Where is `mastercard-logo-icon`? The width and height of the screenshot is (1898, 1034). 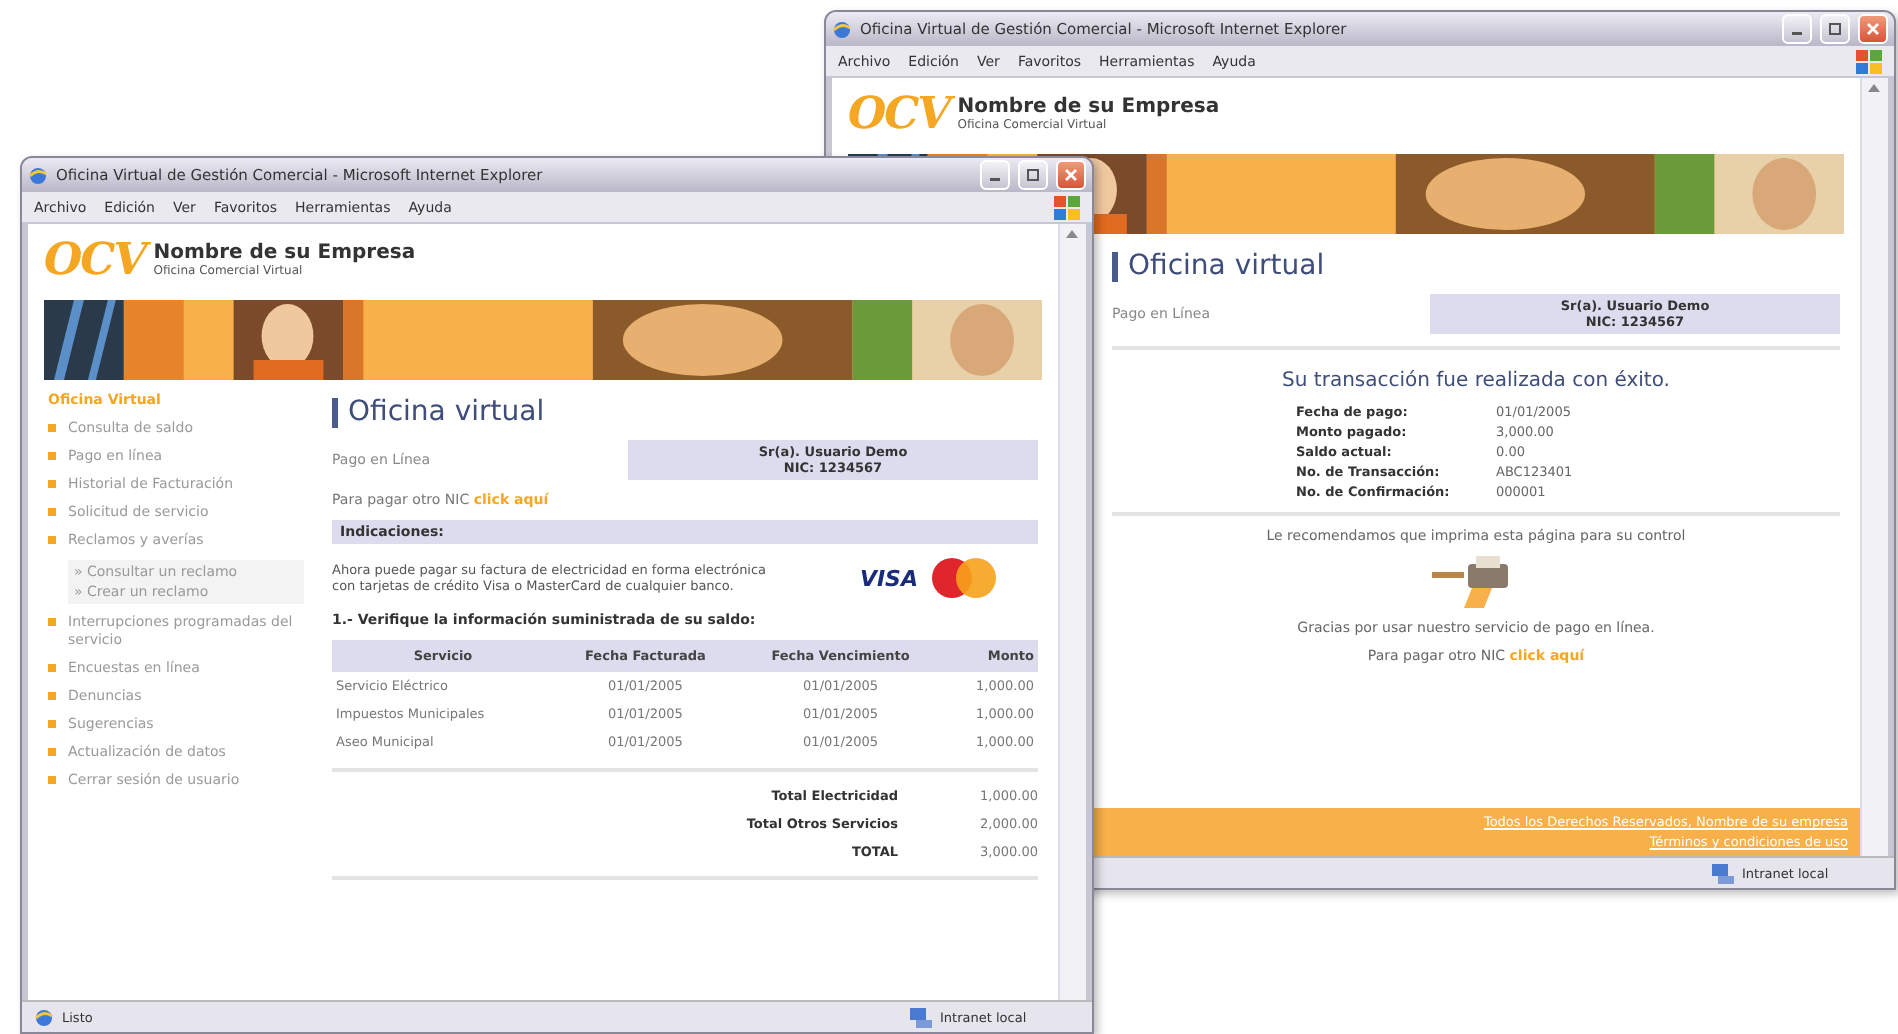 mastercard-logo-icon is located at coordinates (964, 578).